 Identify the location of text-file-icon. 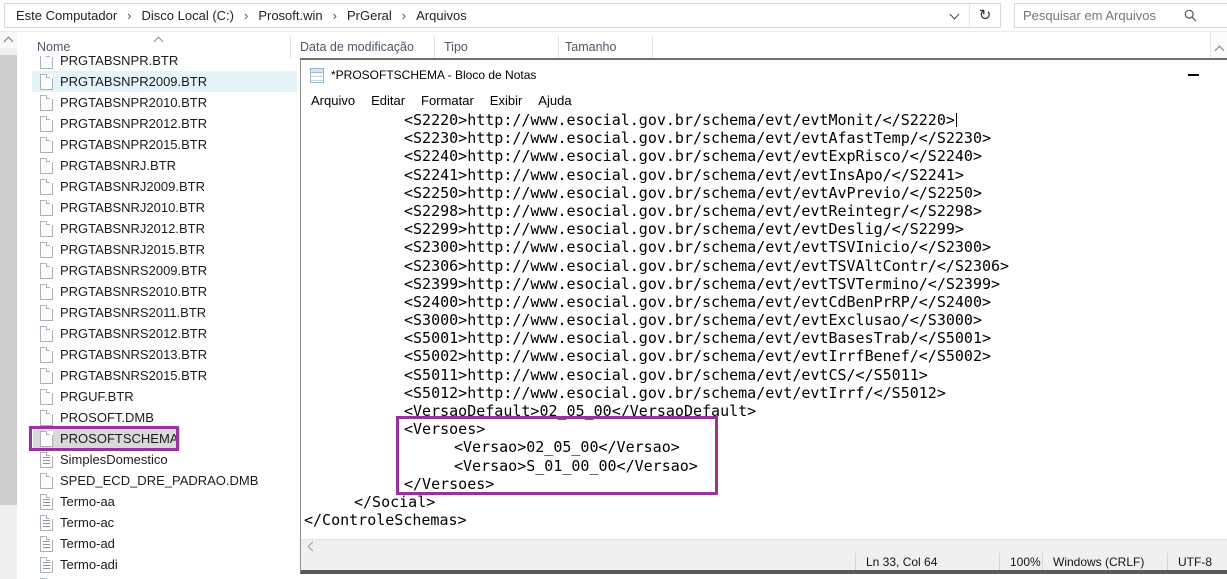
(46, 543).